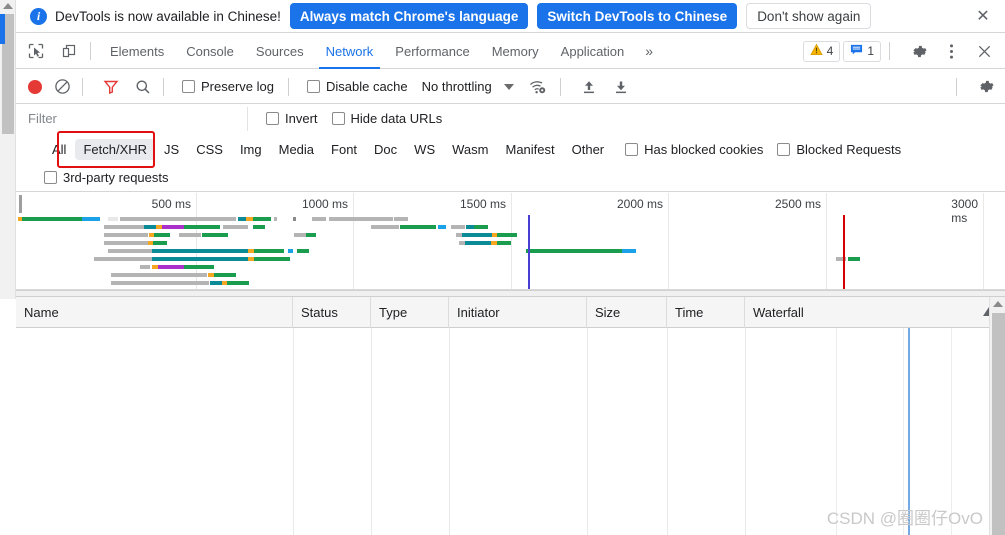 This screenshot has width=1005, height=535. I want to click on controls-right-group, so click(976, 87).